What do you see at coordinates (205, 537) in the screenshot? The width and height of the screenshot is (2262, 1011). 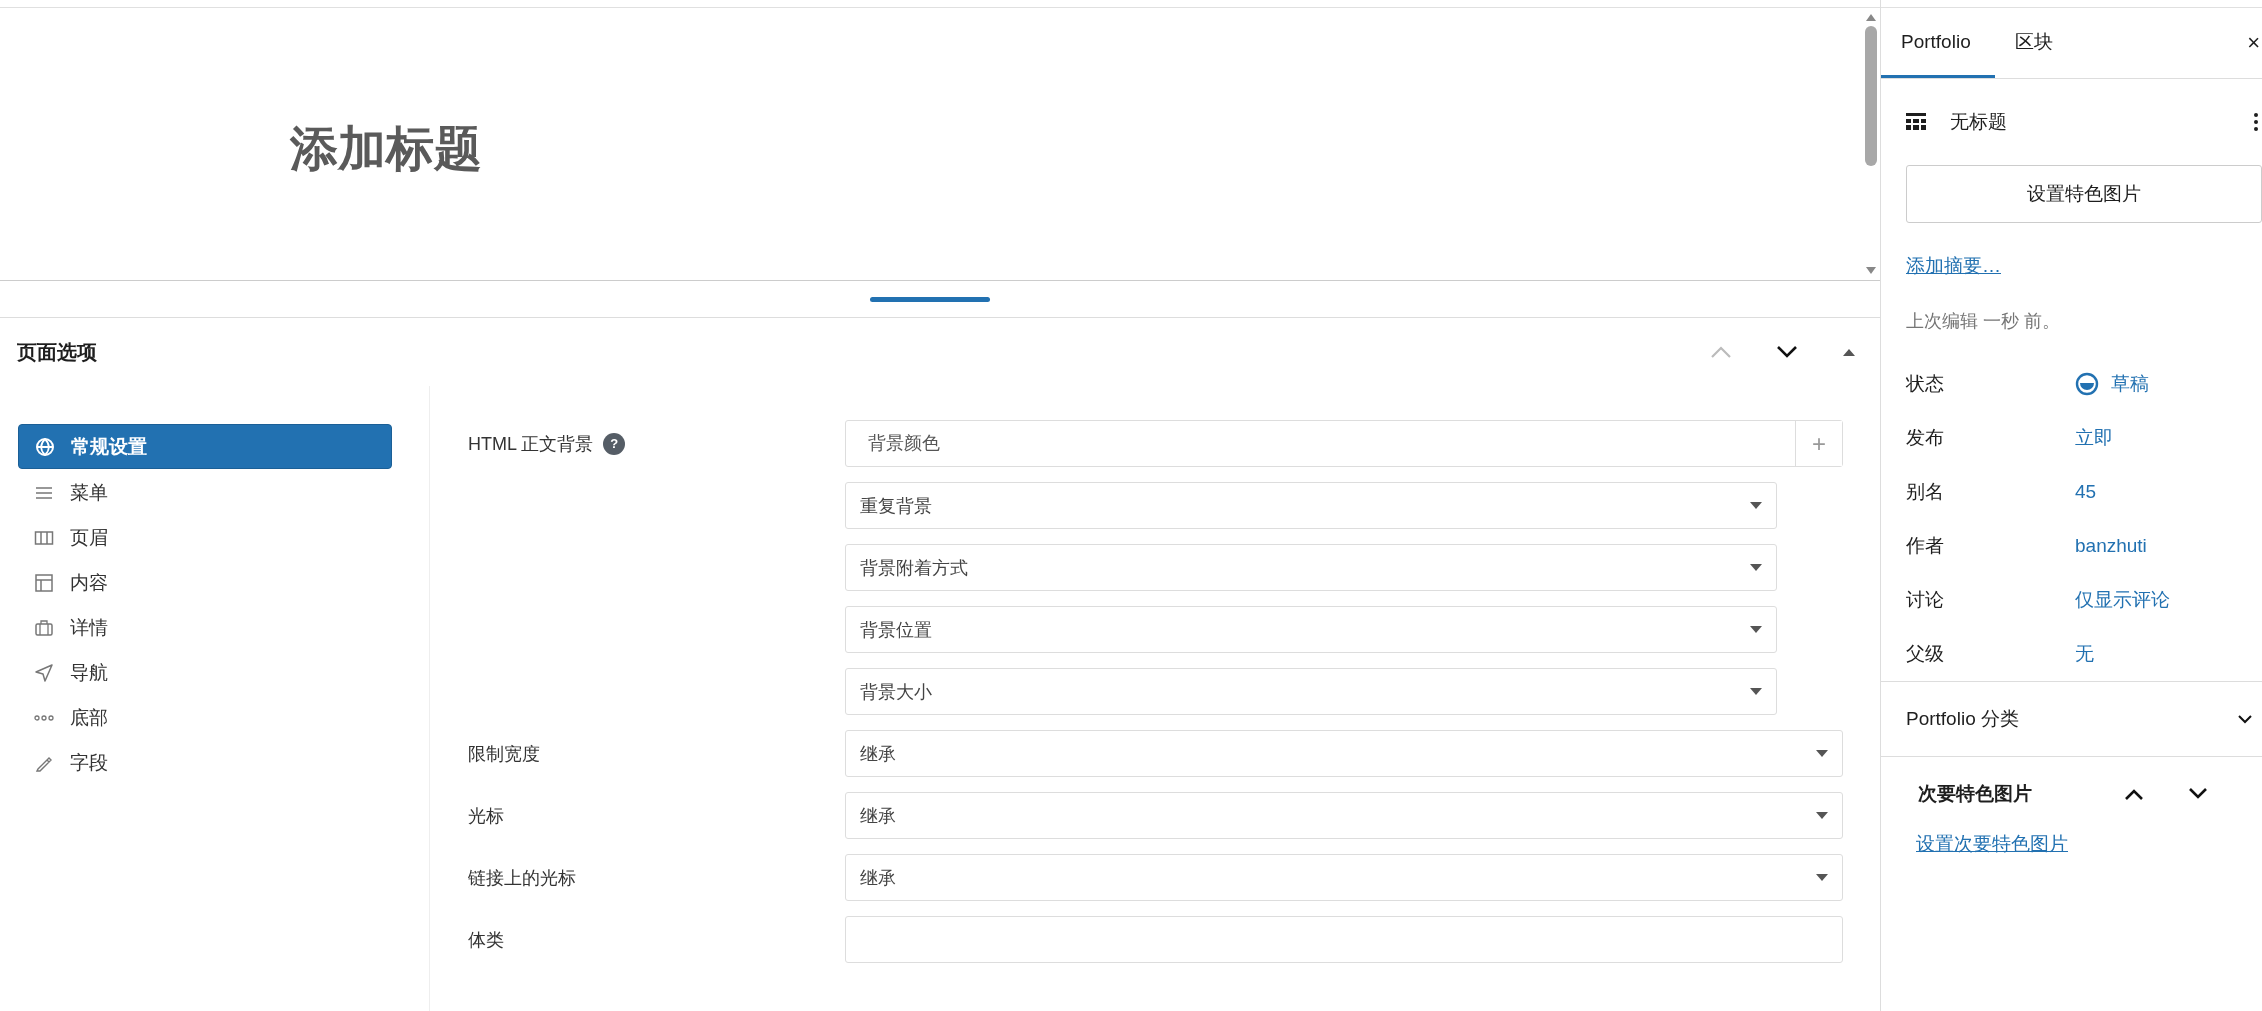 I see `nav-item: 页眉` at bounding box center [205, 537].